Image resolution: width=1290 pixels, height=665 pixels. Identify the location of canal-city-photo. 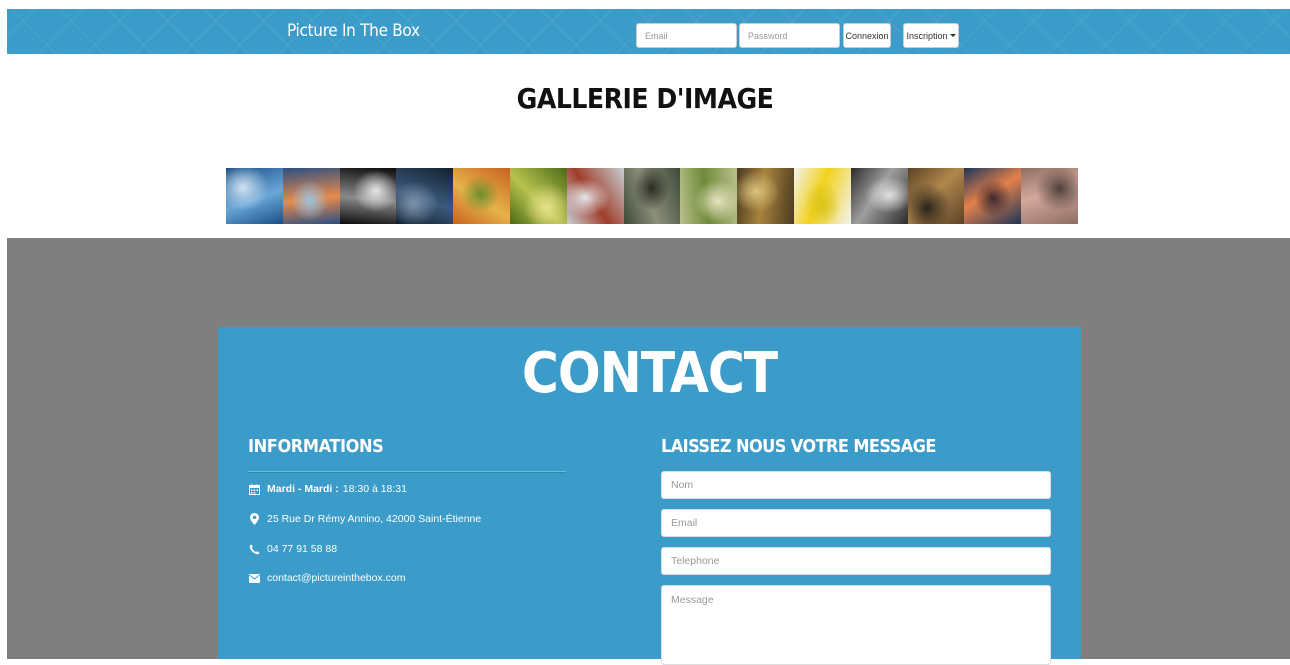
(1049, 196).